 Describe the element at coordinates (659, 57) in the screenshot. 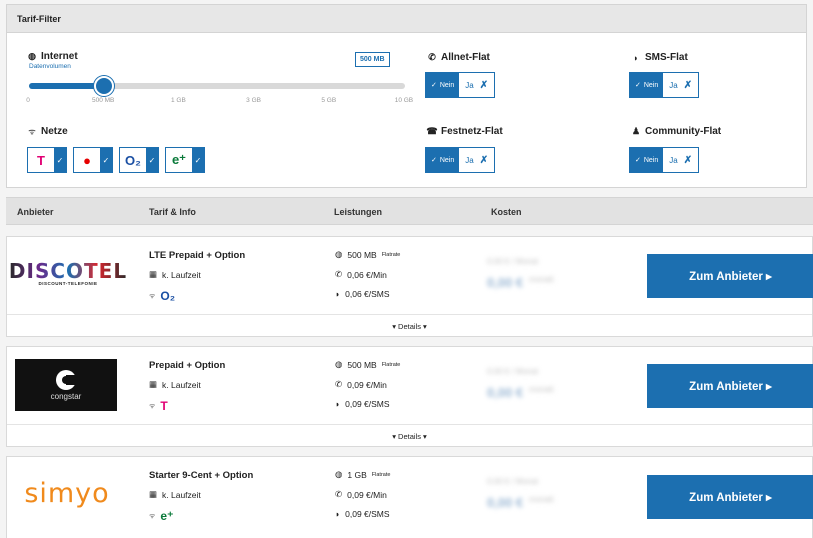

I see `sms-filter-label: ◗ SMS-Flat` at that location.